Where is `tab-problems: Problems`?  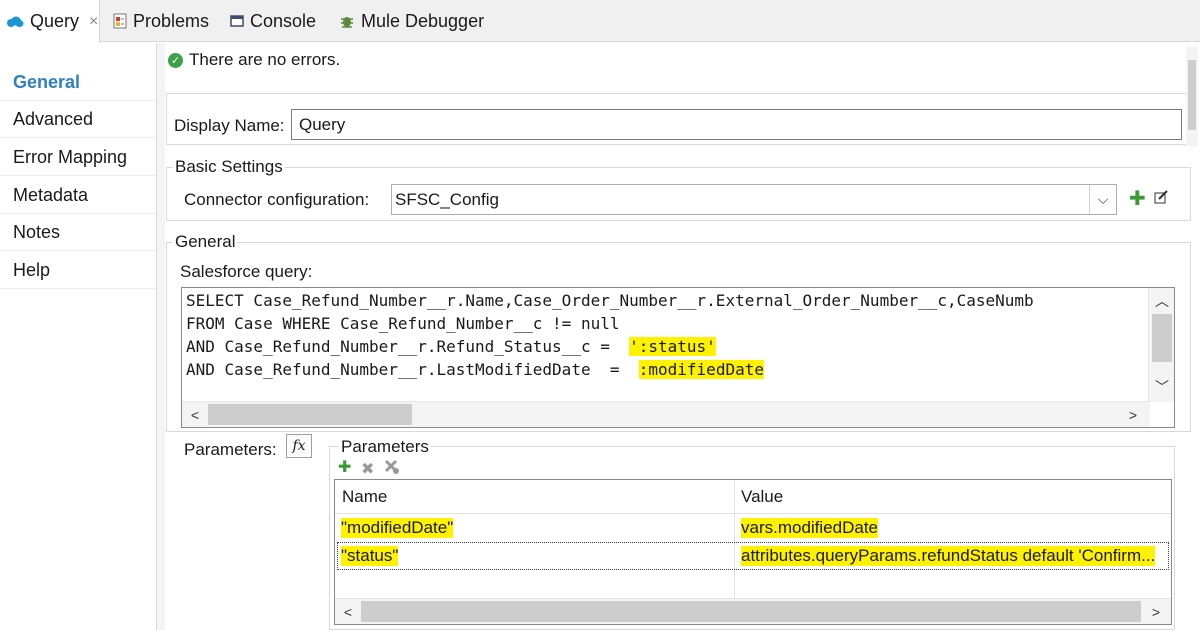
tab-problems: Problems is located at coordinates (161, 21).